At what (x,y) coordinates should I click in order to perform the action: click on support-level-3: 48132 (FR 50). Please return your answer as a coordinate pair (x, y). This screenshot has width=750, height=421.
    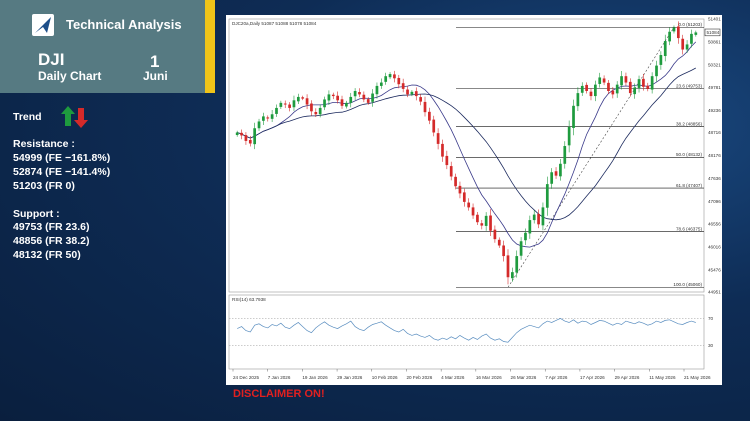
    Looking at the image, I should click on (47, 255).